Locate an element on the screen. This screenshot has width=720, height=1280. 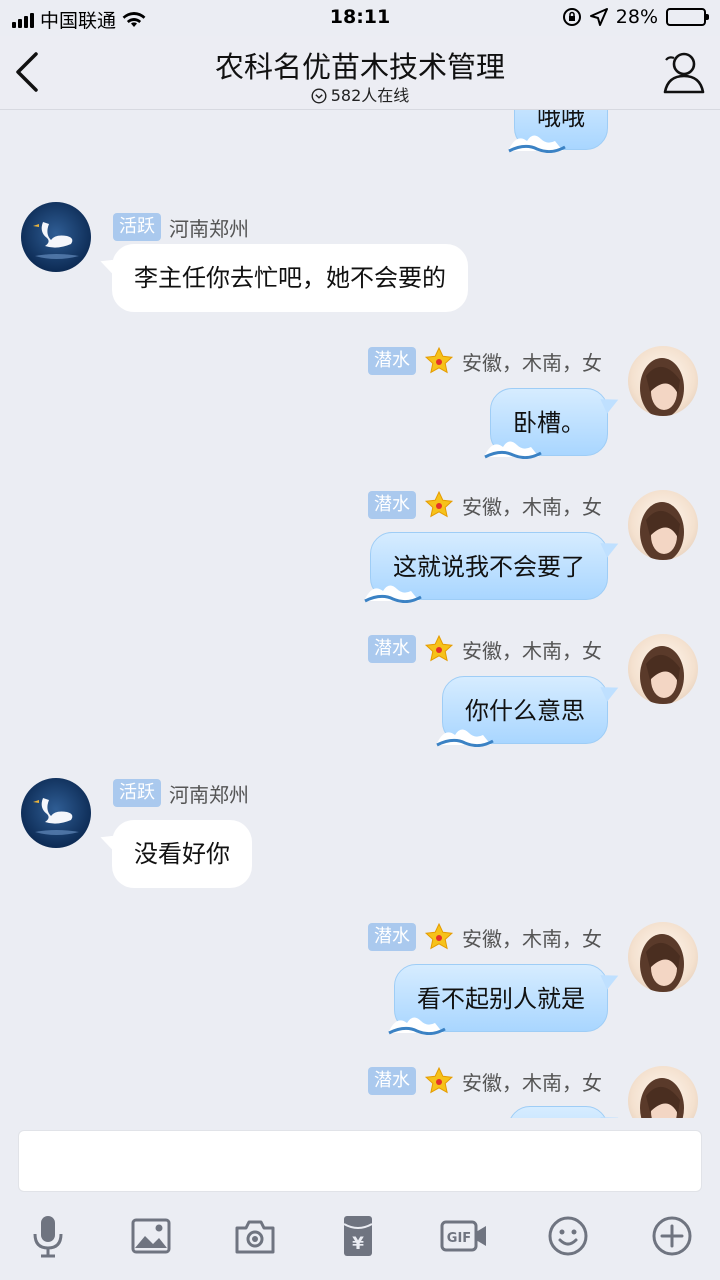
person-icon is located at coordinates (684, 73).